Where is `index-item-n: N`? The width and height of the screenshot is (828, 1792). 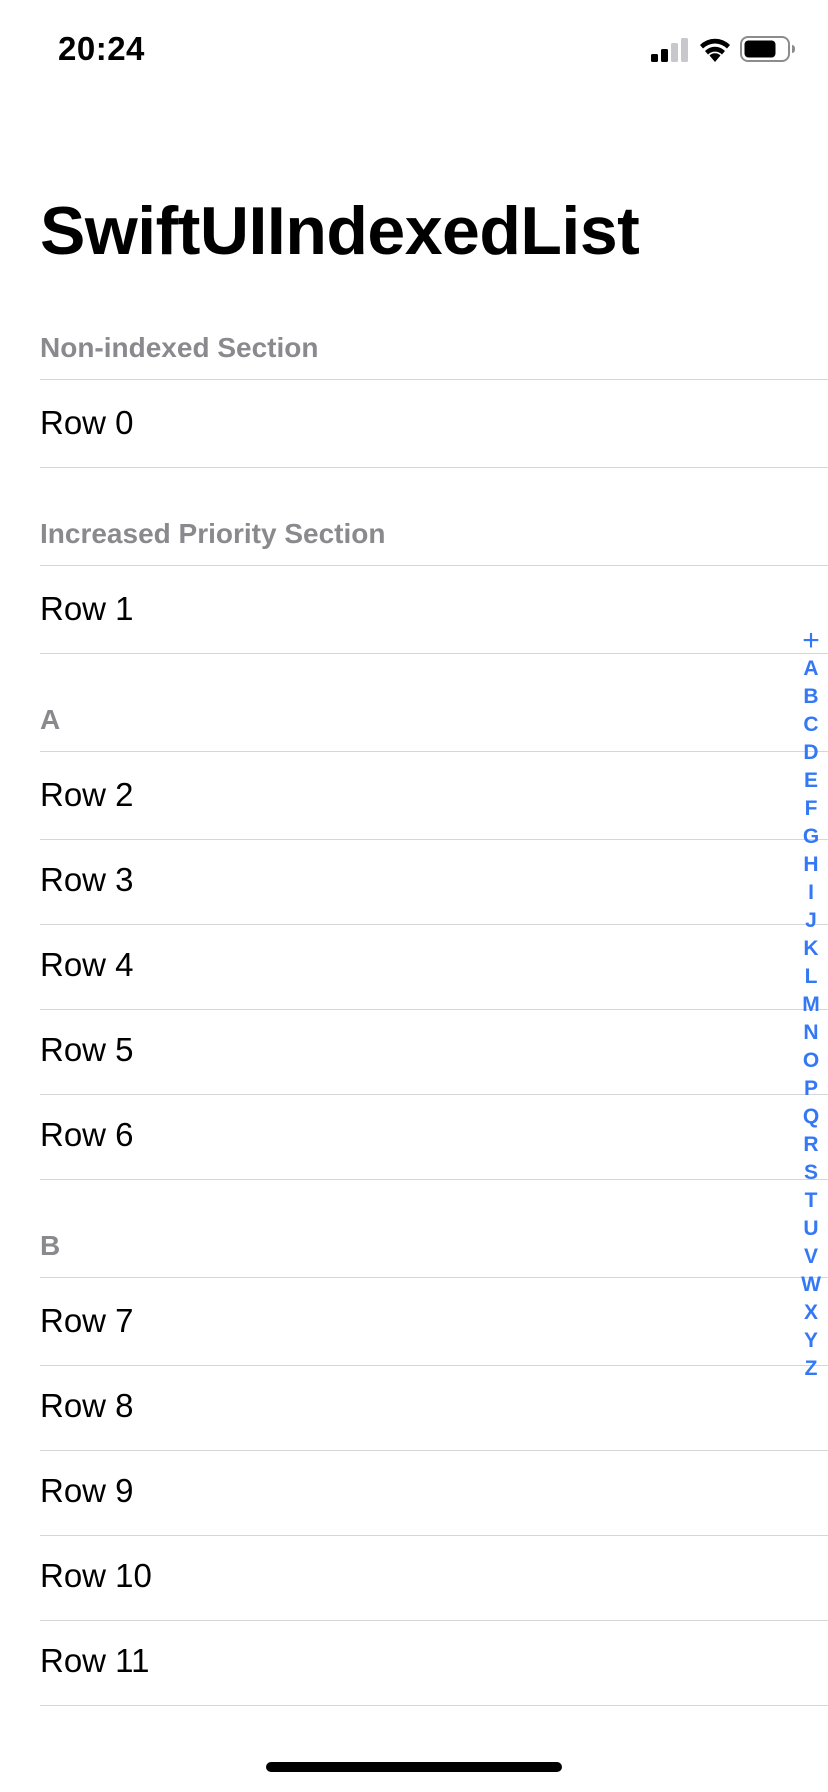 index-item-n: N is located at coordinates (810, 1033).